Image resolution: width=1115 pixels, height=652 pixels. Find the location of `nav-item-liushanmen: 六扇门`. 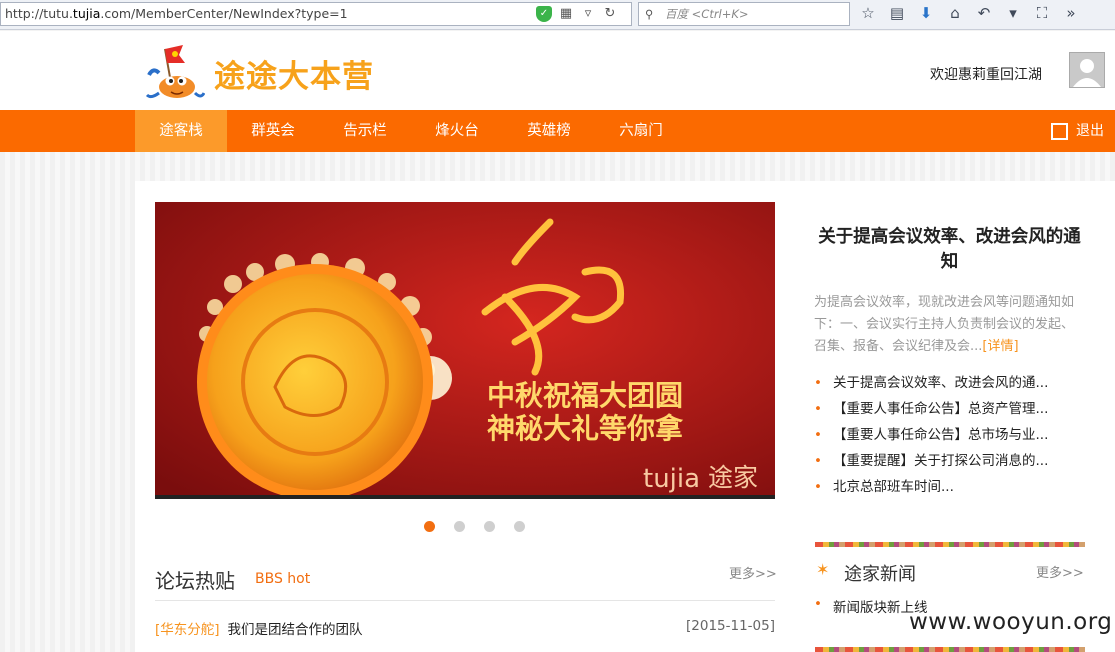

nav-item-liushanmen: 六扇门 is located at coordinates (641, 131).